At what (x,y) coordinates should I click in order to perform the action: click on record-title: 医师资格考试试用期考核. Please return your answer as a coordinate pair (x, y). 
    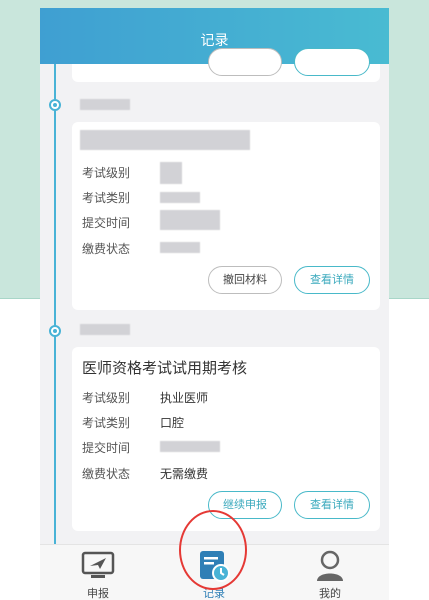
    Looking at the image, I should click on (165, 368).